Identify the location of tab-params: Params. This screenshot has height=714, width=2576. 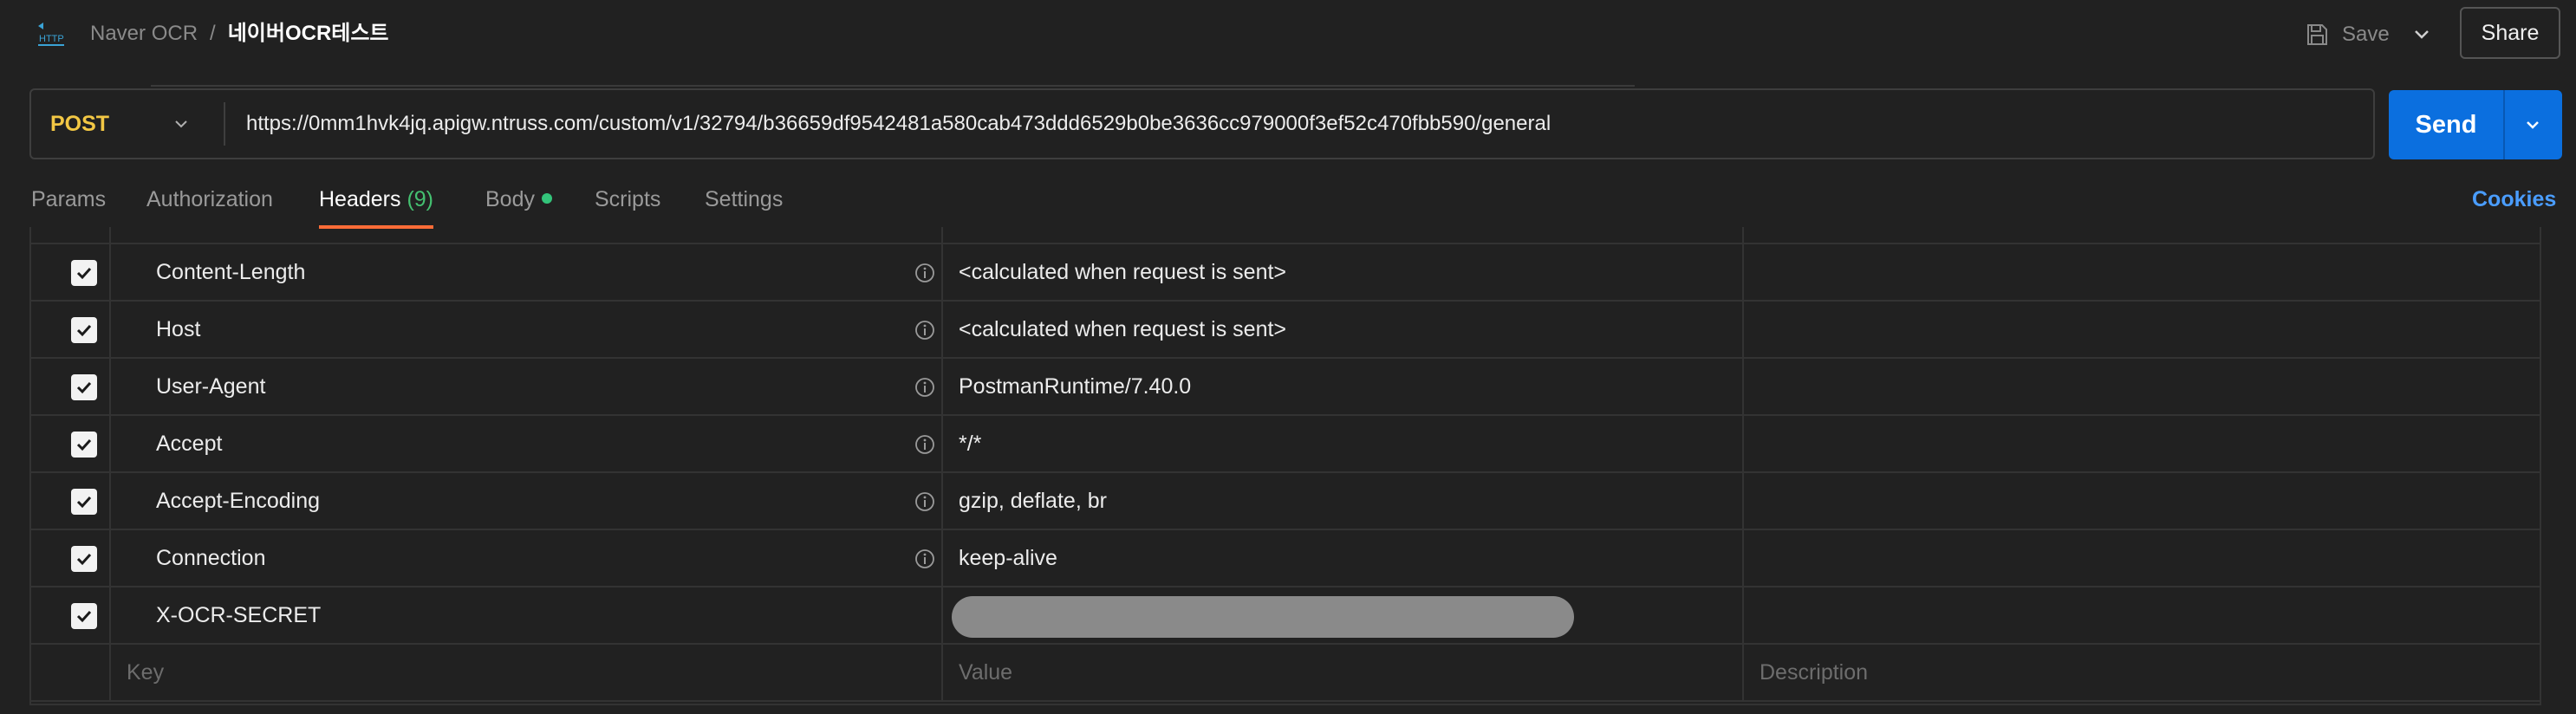
(68, 208).